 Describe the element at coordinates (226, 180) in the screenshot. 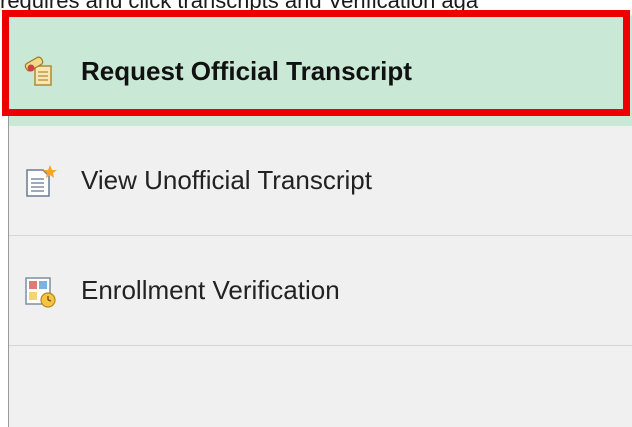

I see `menu-item-label: View Unofficial Transcript` at that location.